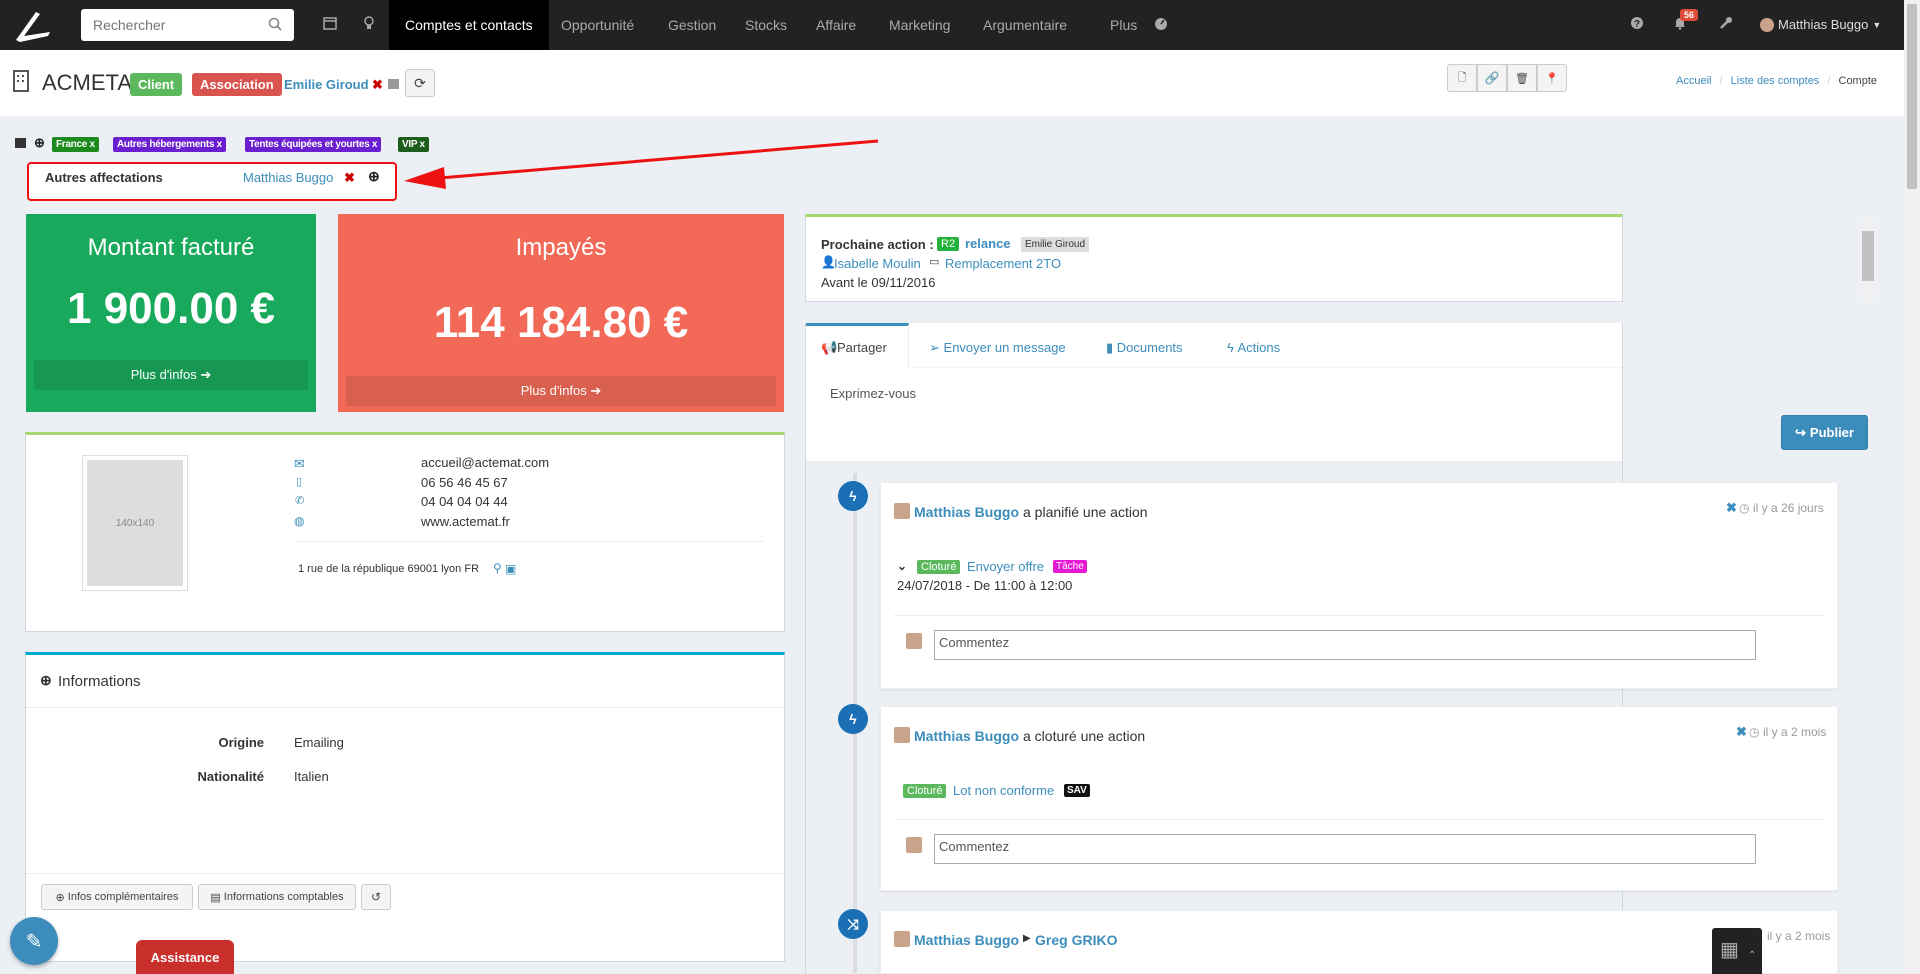 Image resolution: width=1920 pixels, height=974 pixels. I want to click on search-icon, so click(275, 24).